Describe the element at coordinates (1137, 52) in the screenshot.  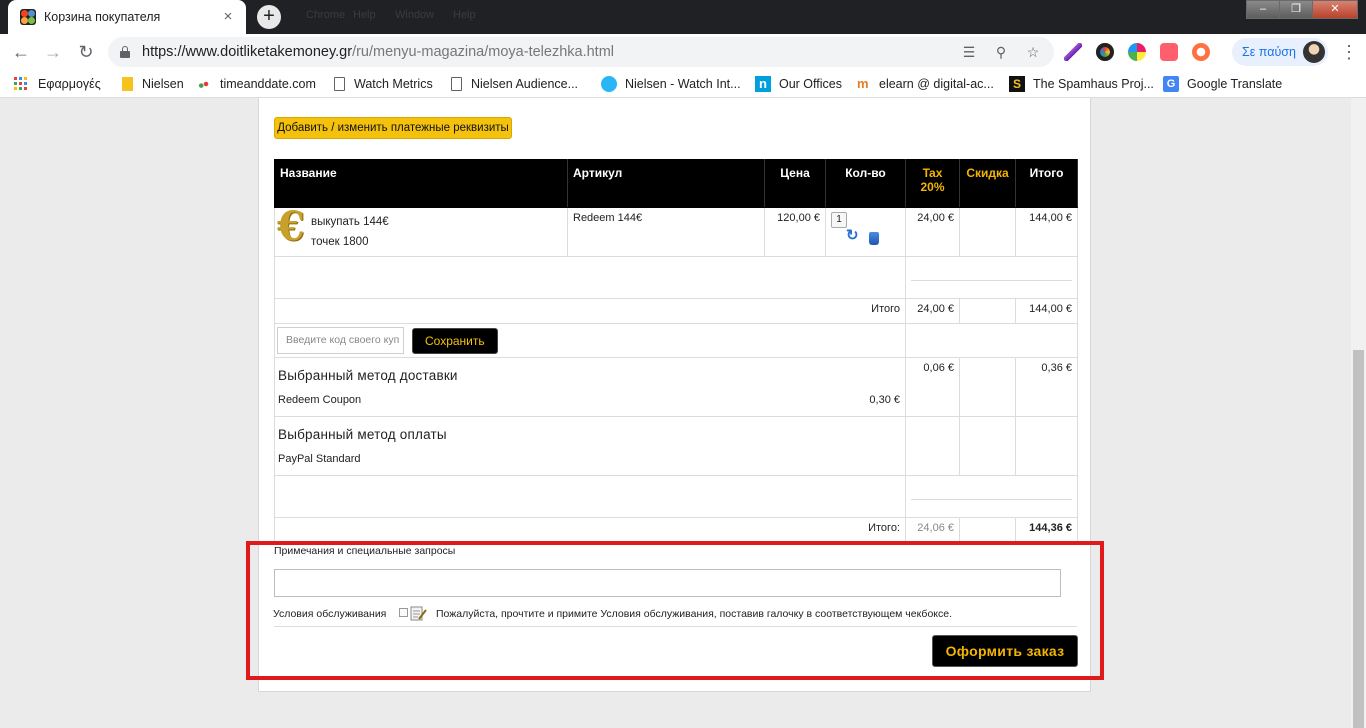
I see `extension-colorpicker-icon` at that location.